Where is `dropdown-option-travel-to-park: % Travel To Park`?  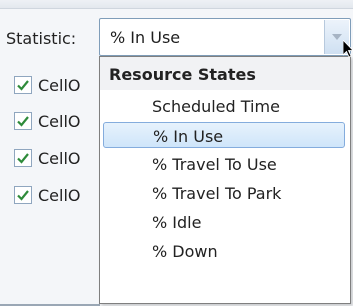
dropdown-option-travel-to-park: % Travel To Park is located at coordinates (224, 193).